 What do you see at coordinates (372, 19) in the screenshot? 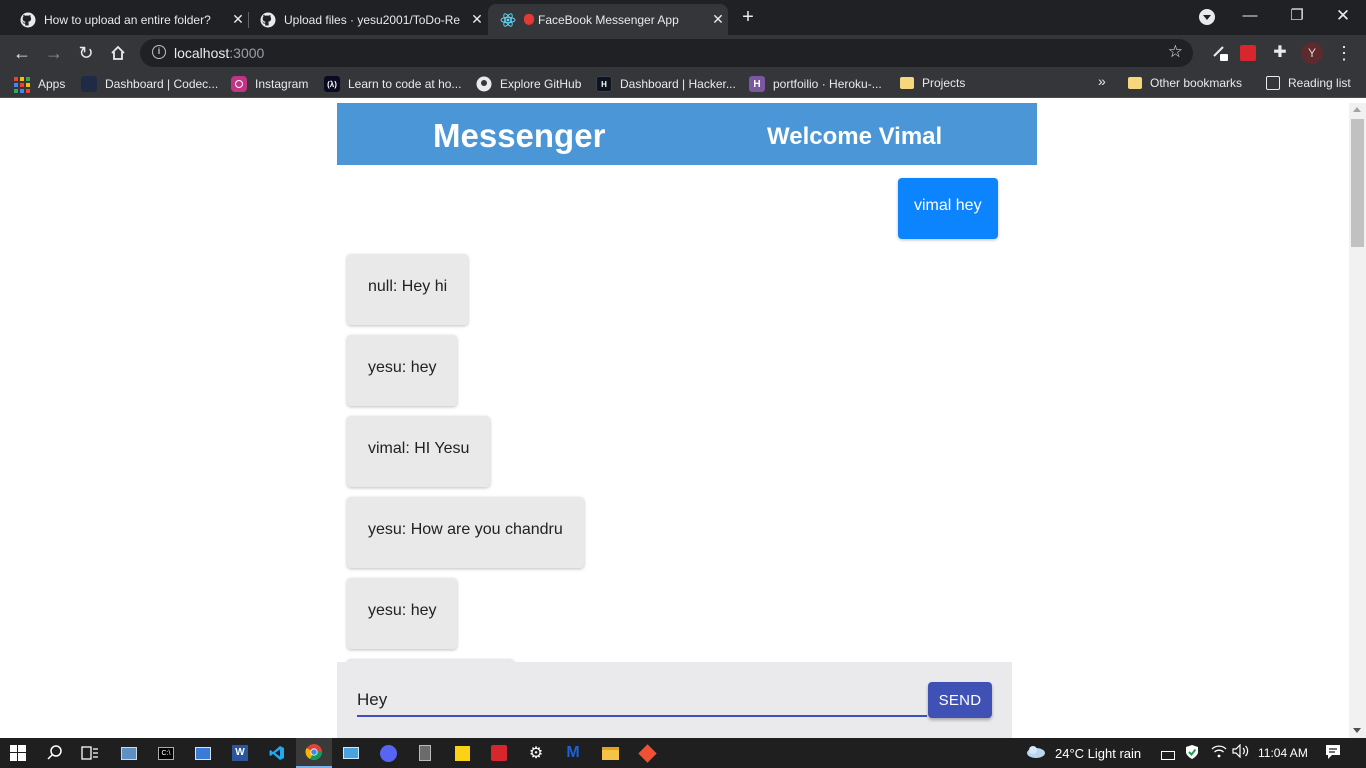
I see `tab-title: Upload files · yesu2001/ToDo-Re` at bounding box center [372, 19].